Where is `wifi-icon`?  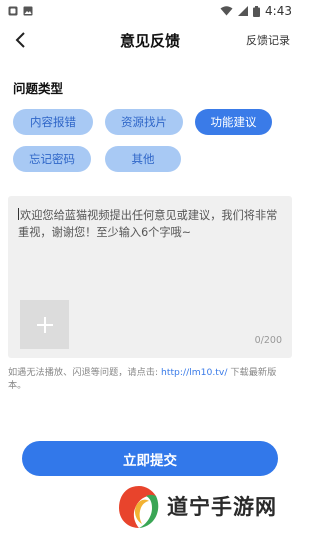 wifi-icon is located at coordinates (226, 11).